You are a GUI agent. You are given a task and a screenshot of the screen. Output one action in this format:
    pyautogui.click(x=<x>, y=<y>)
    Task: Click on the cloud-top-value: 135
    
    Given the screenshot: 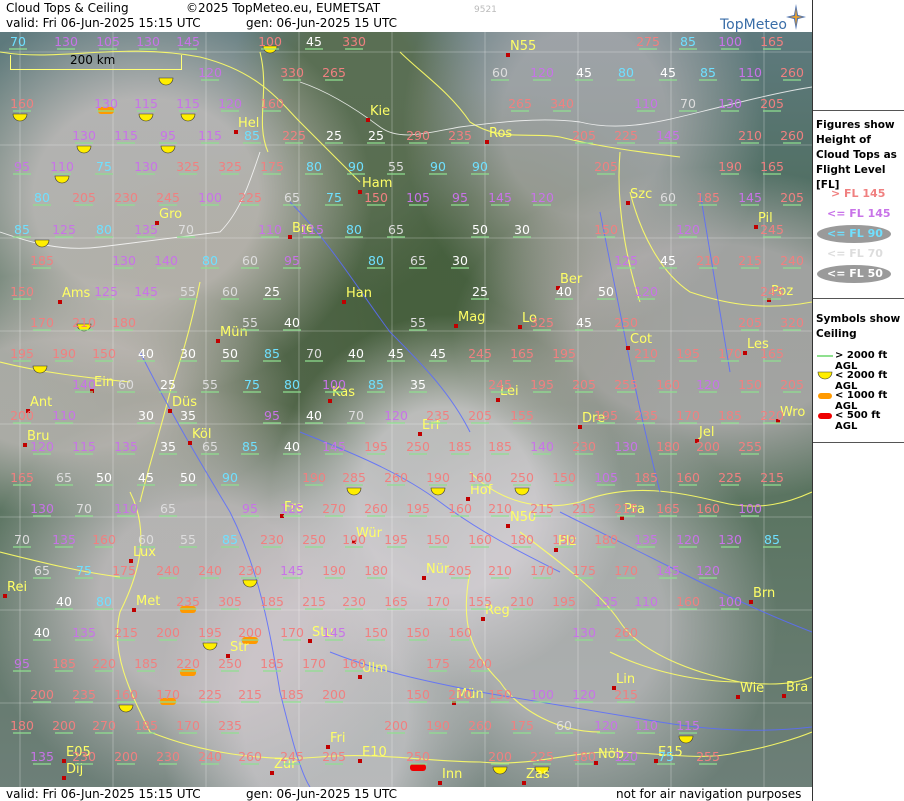 What is the action you would take?
    pyautogui.click(x=646, y=539)
    